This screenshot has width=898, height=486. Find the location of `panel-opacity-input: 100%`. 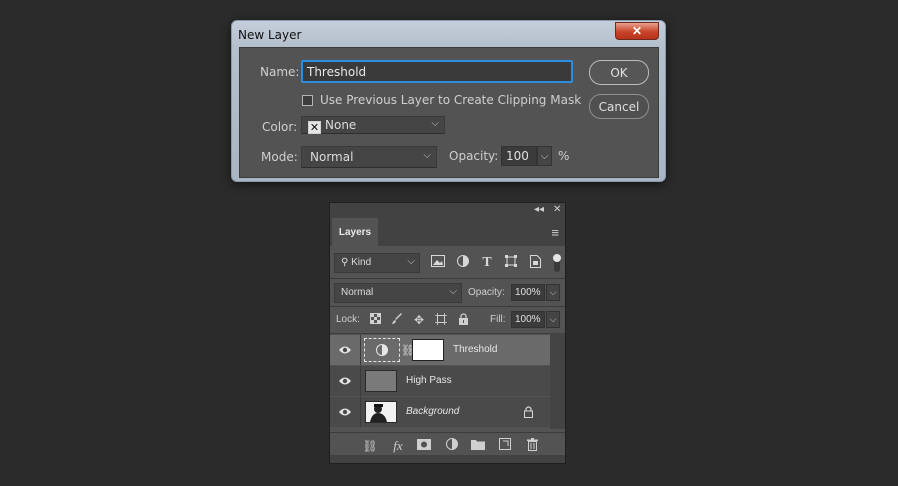

panel-opacity-input: 100% is located at coordinates (528, 292).